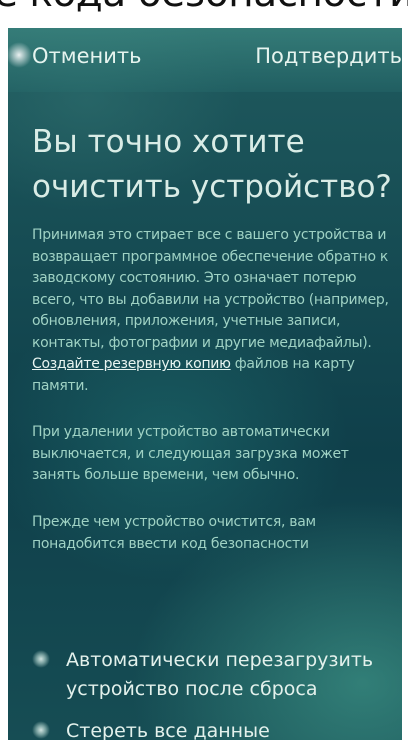 This screenshot has width=408, height=740. Describe the element at coordinates (328, 56) in the screenshot. I see `confirm-button: Подтвердить` at that location.